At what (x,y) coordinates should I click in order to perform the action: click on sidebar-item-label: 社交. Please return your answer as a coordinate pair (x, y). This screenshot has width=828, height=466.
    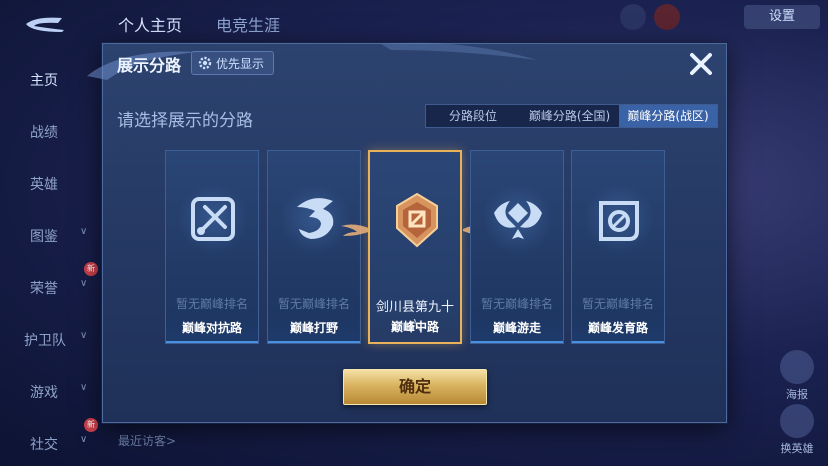
    Looking at the image, I should click on (44, 445).